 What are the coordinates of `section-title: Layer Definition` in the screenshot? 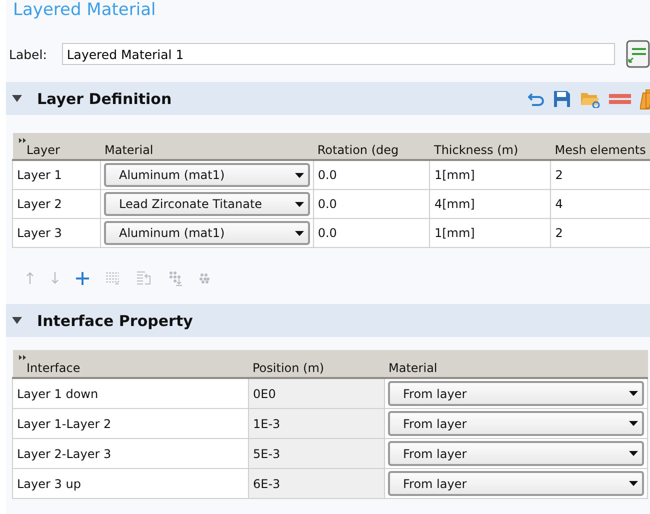 It's located at (104, 99).